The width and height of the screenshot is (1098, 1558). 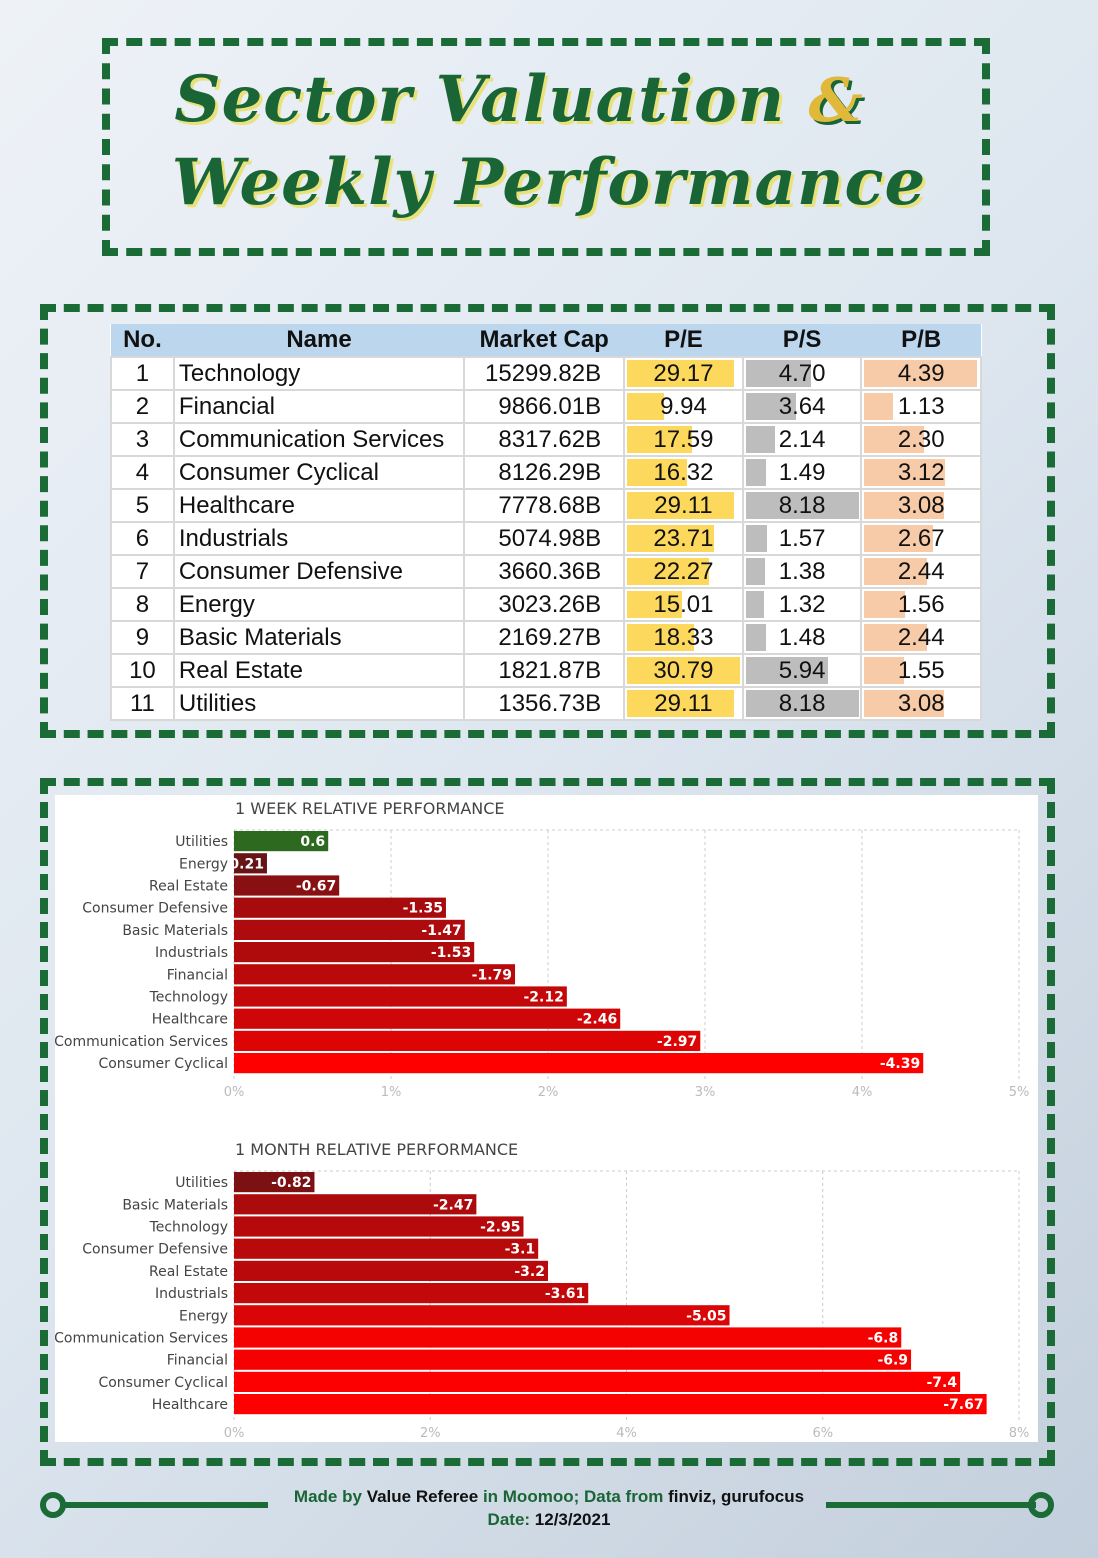 I want to click on rank-cell: 8, so click(x=142, y=604).